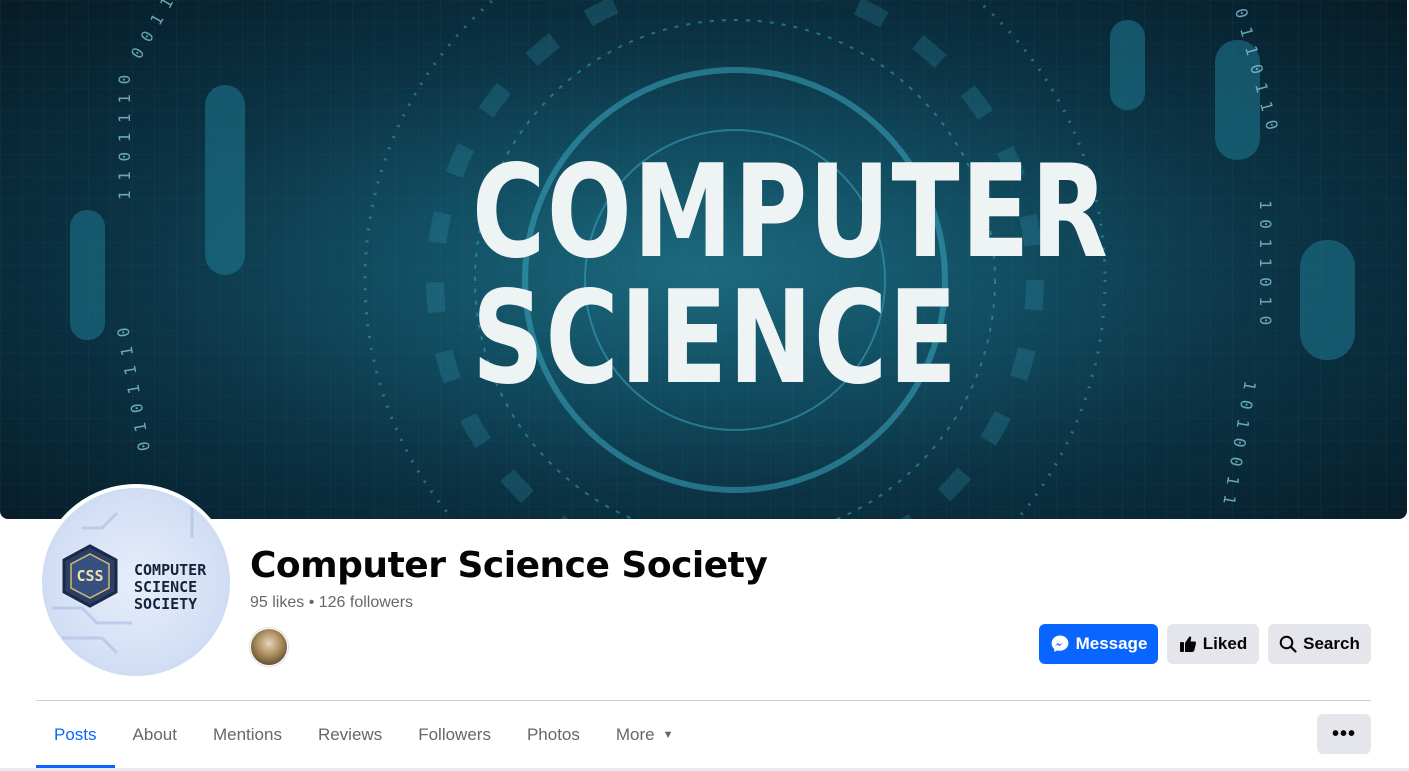 The width and height of the screenshot is (1409, 771). Describe the element at coordinates (1331, 643) in the screenshot. I see `search-button-label: Search` at that location.